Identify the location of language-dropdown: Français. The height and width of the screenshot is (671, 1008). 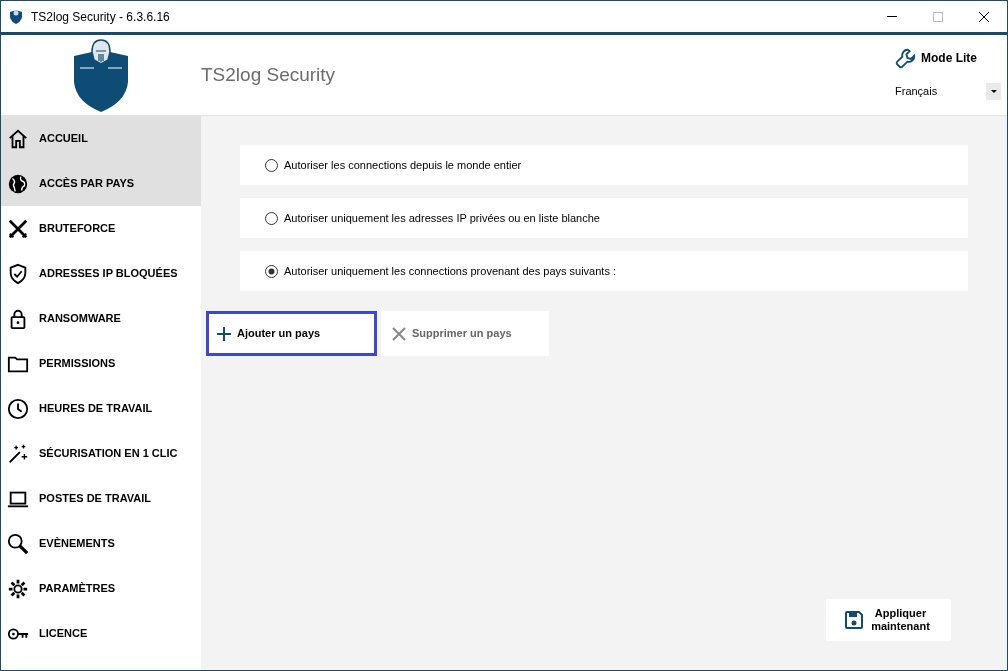
(948, 91).